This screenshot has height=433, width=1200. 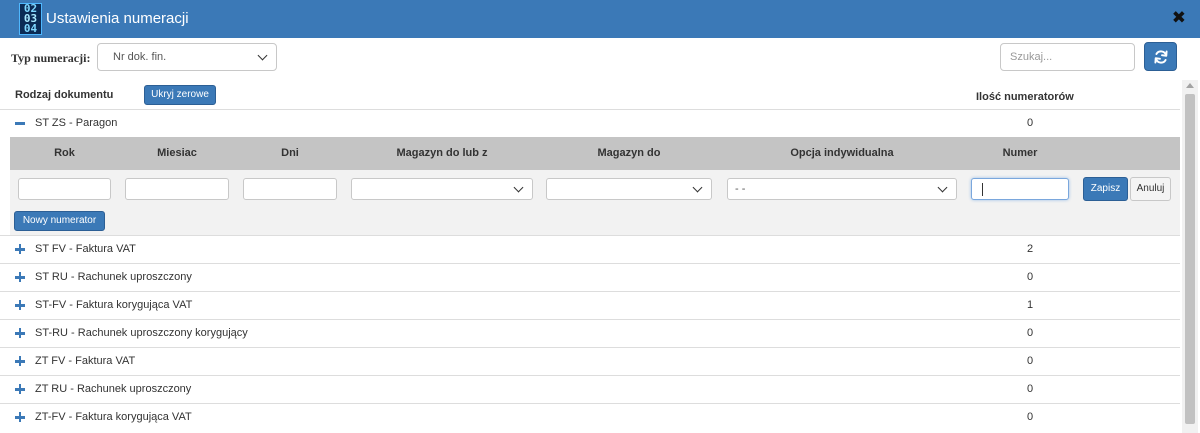 I want to click on warehouse-to-or-from-select, so click(x=442, y=189).